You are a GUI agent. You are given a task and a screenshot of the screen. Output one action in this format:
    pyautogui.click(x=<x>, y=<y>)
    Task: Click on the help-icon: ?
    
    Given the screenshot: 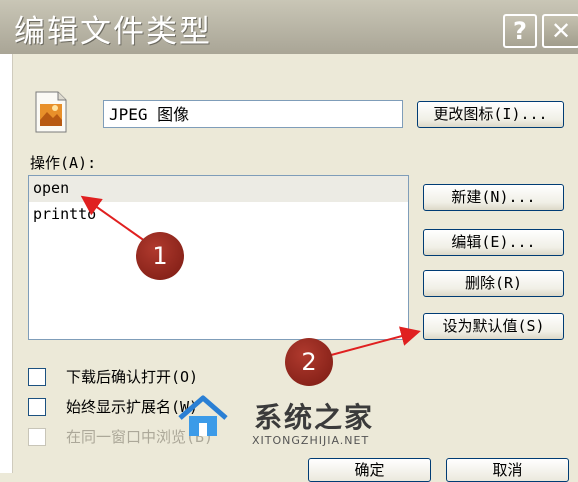 What is the action you would take?
    pyautogui.click(x=520, y=31)
    